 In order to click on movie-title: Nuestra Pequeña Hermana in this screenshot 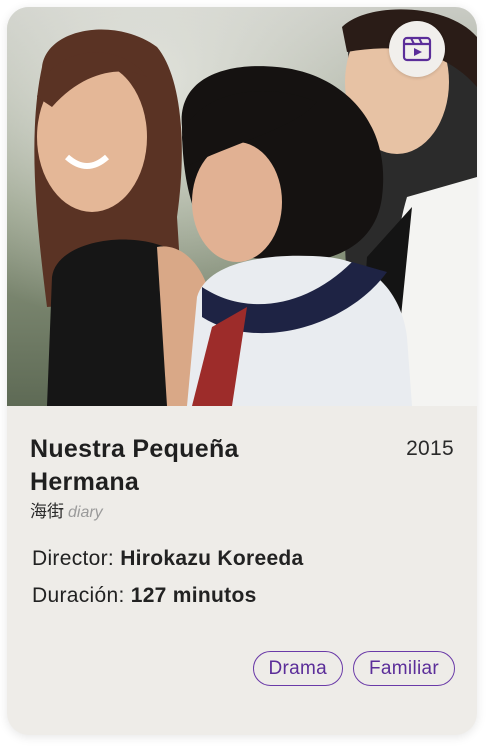, I will do `click(134, 465)`.